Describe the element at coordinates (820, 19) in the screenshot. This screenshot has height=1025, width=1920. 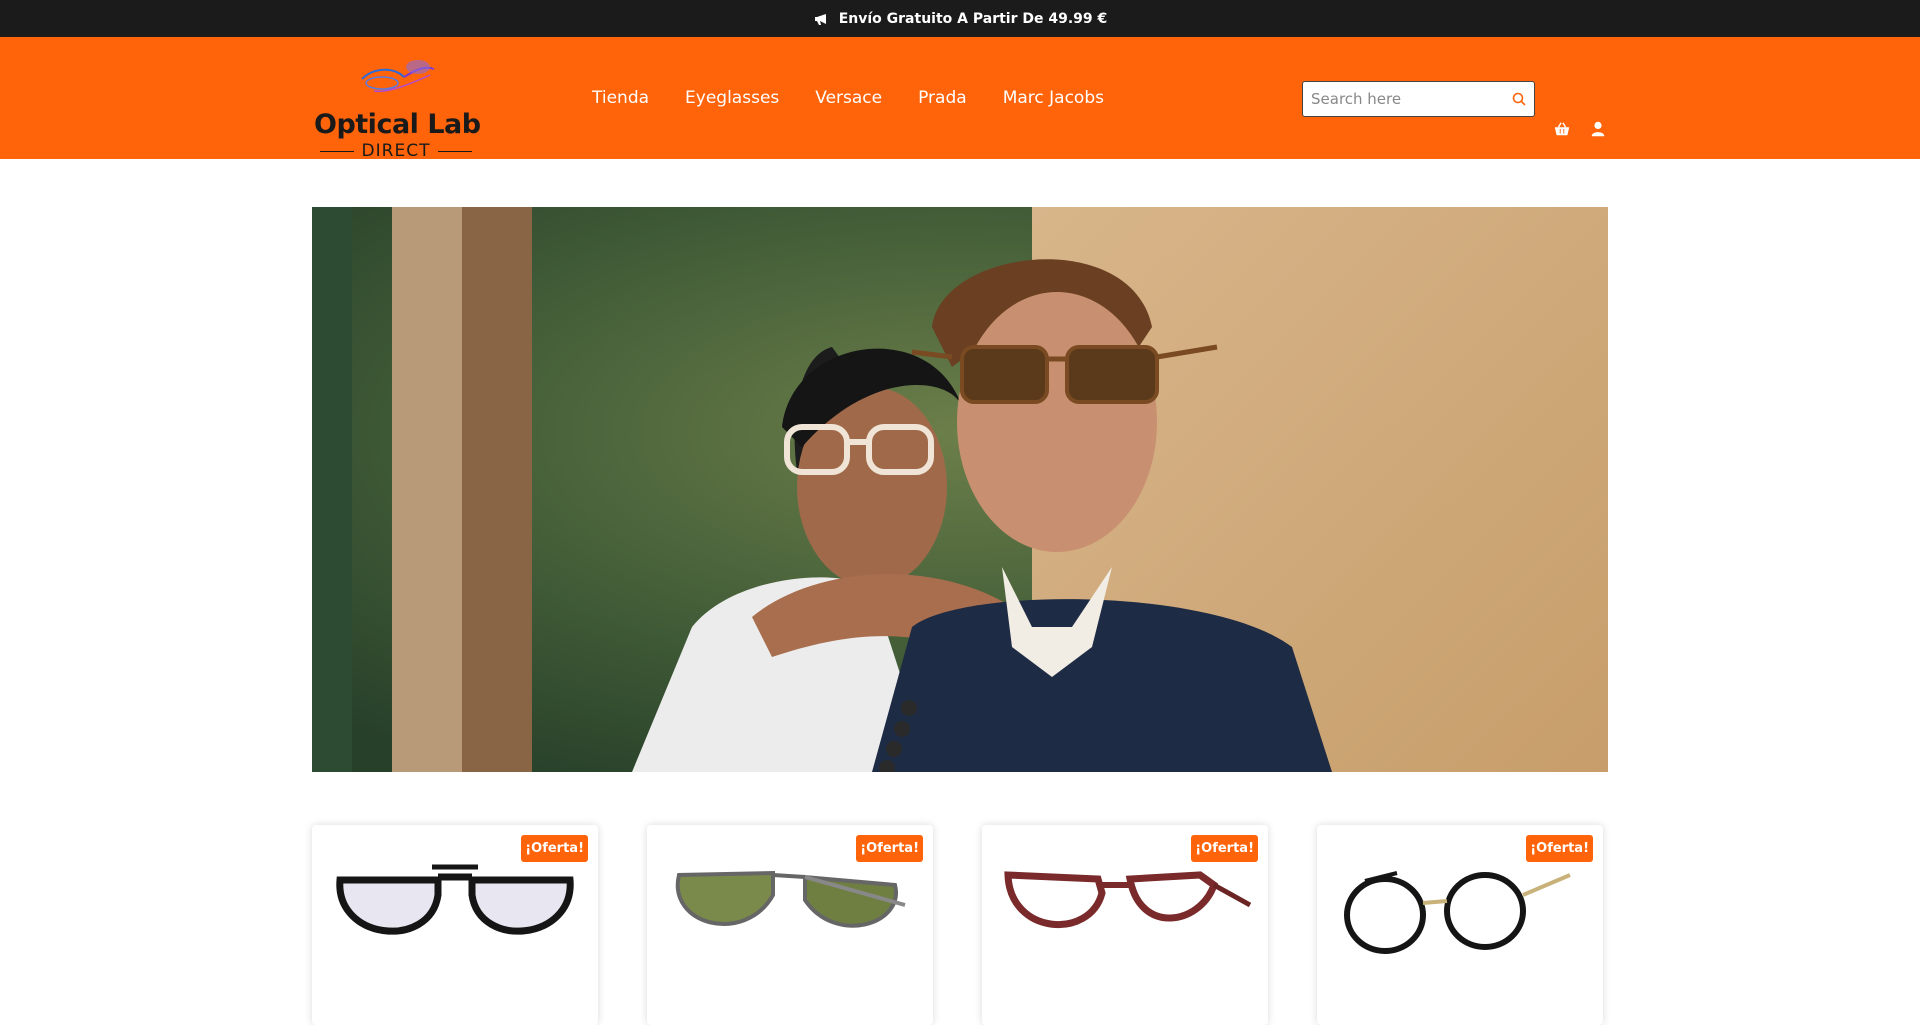
I see `megaphone-icon` at that location.